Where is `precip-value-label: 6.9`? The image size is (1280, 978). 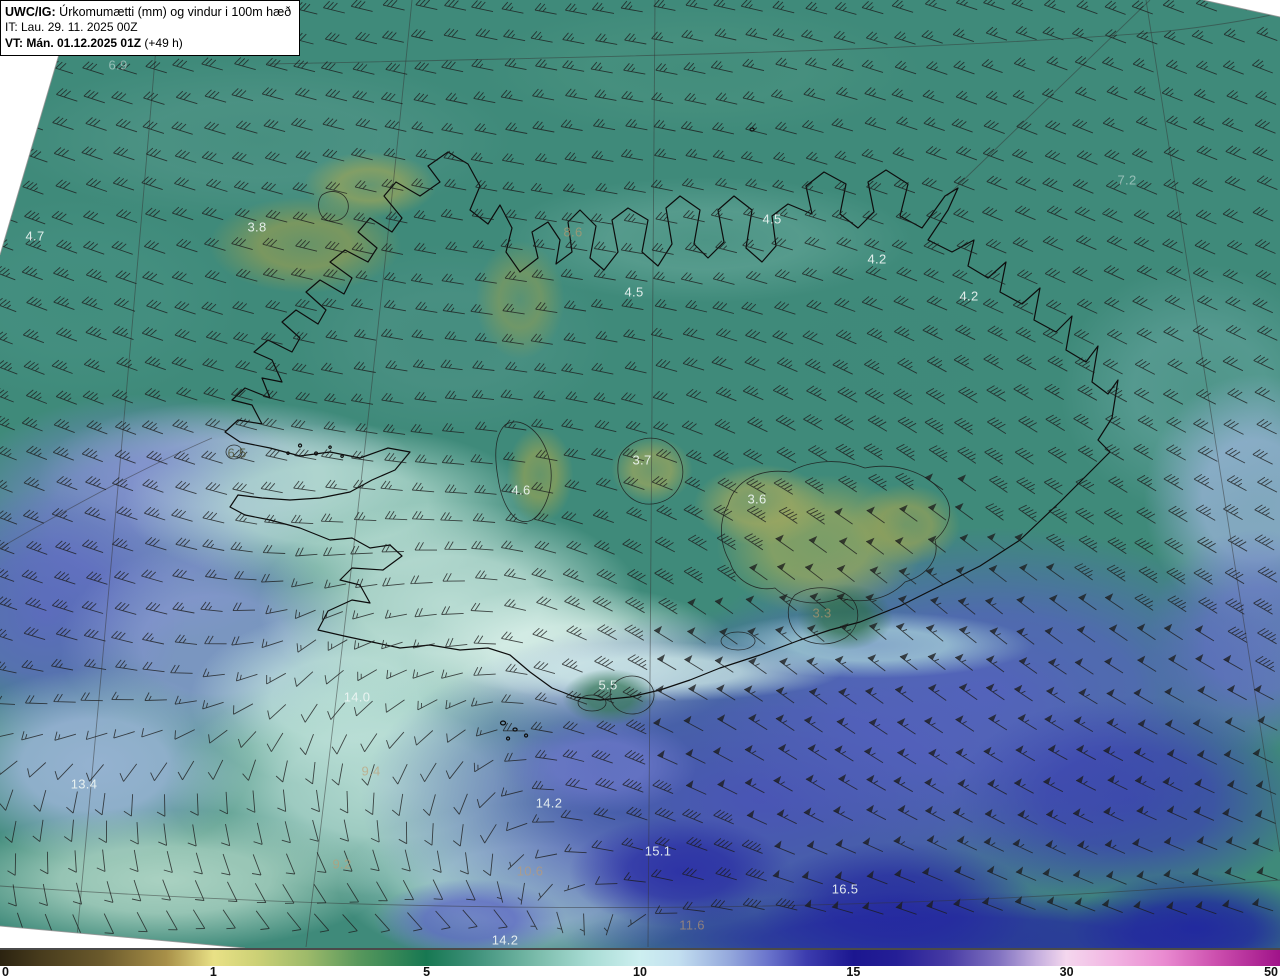 precip-value-label: 6.9 is located at coordinates (118, 65).